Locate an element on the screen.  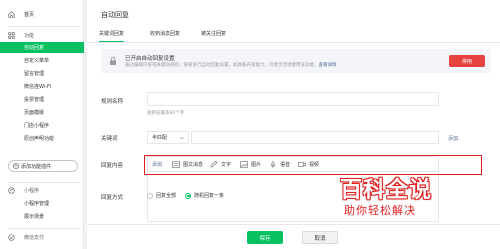
sidebar-item-vote: 投票管理 is located at coordinates (42, 99).